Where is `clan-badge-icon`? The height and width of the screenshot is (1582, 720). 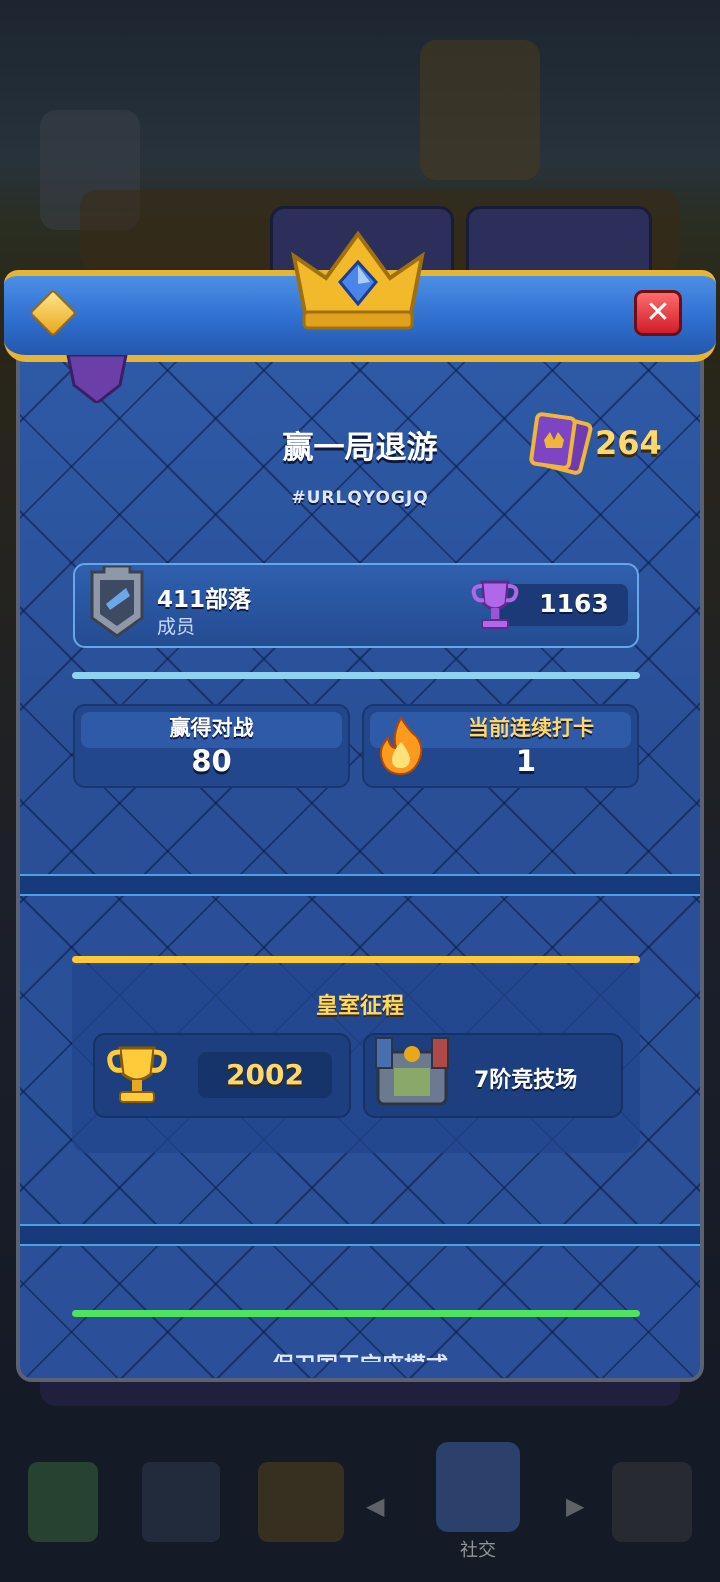 clan-badge-icon is located at coordinates (117, 602).